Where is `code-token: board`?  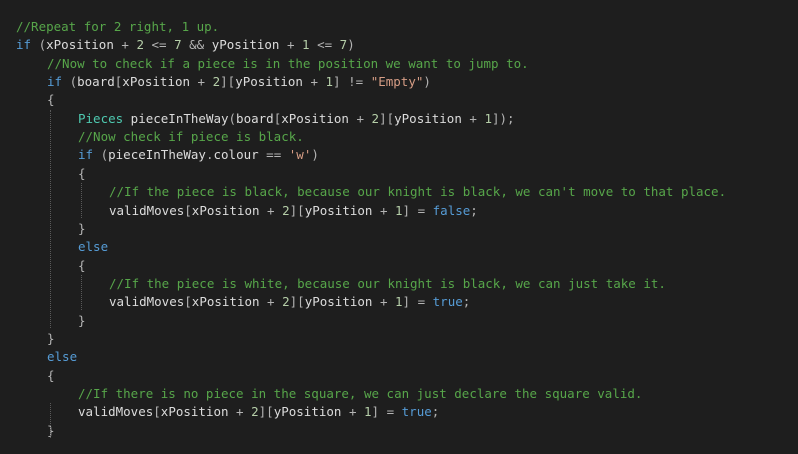
code-token: board is located at coordinates (96, 82).